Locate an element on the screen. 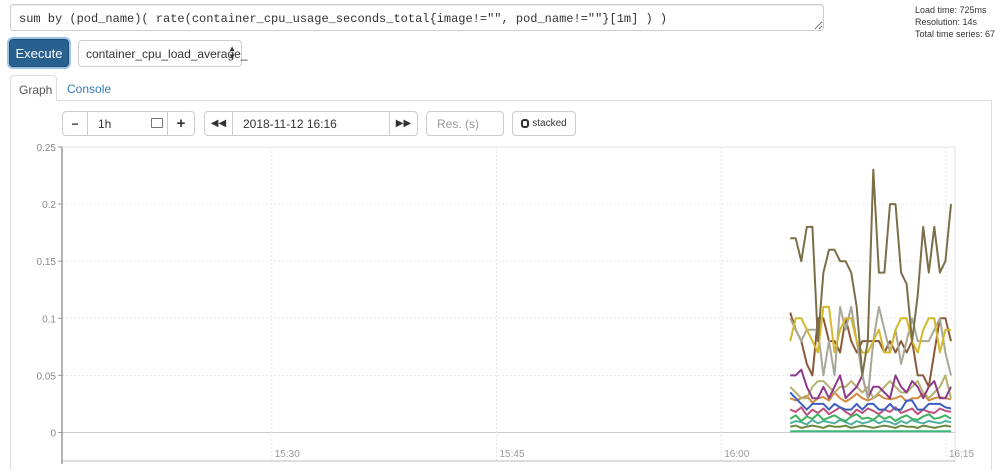 The height and width of the screenshot is (470, 1000). x-tick-label: 15:30 is located at coordinates (287, 454).